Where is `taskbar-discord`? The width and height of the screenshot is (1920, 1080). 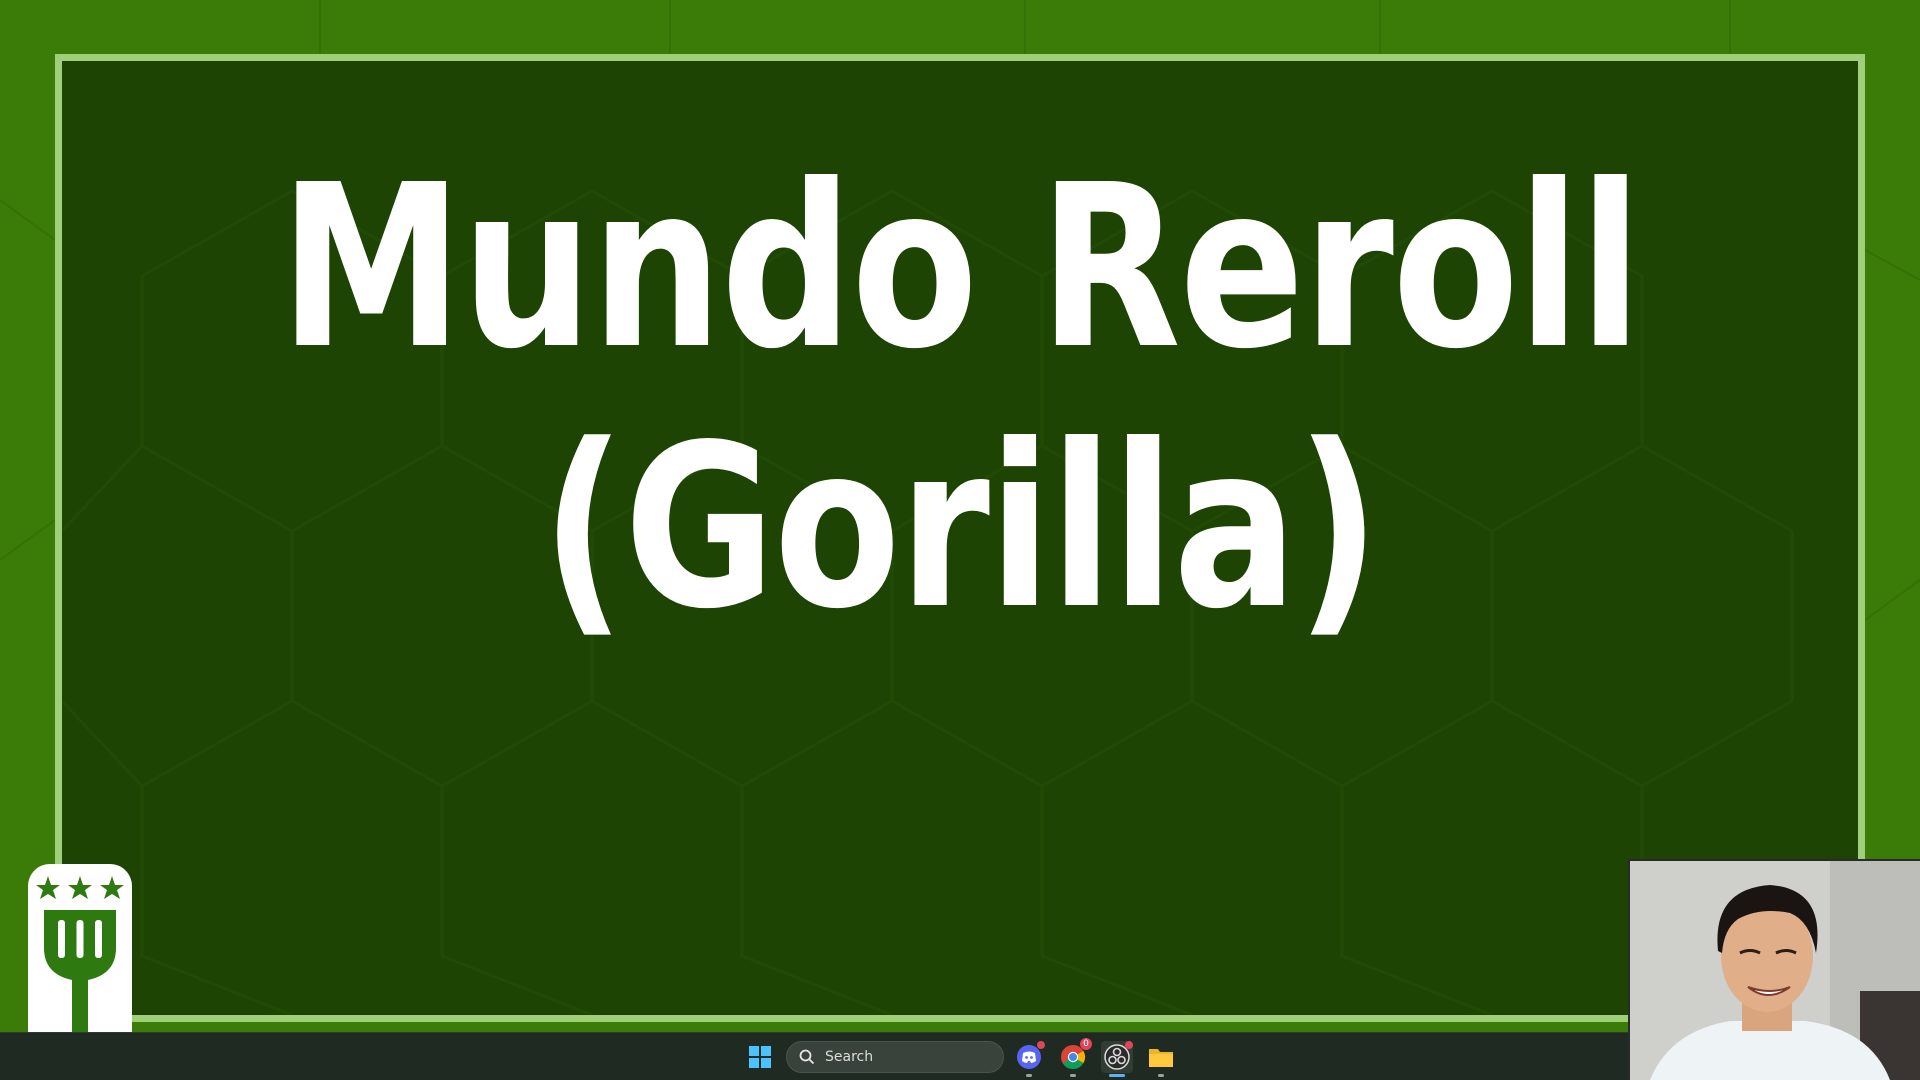 taskbar-discord is located at coordinates (1029, 1059).